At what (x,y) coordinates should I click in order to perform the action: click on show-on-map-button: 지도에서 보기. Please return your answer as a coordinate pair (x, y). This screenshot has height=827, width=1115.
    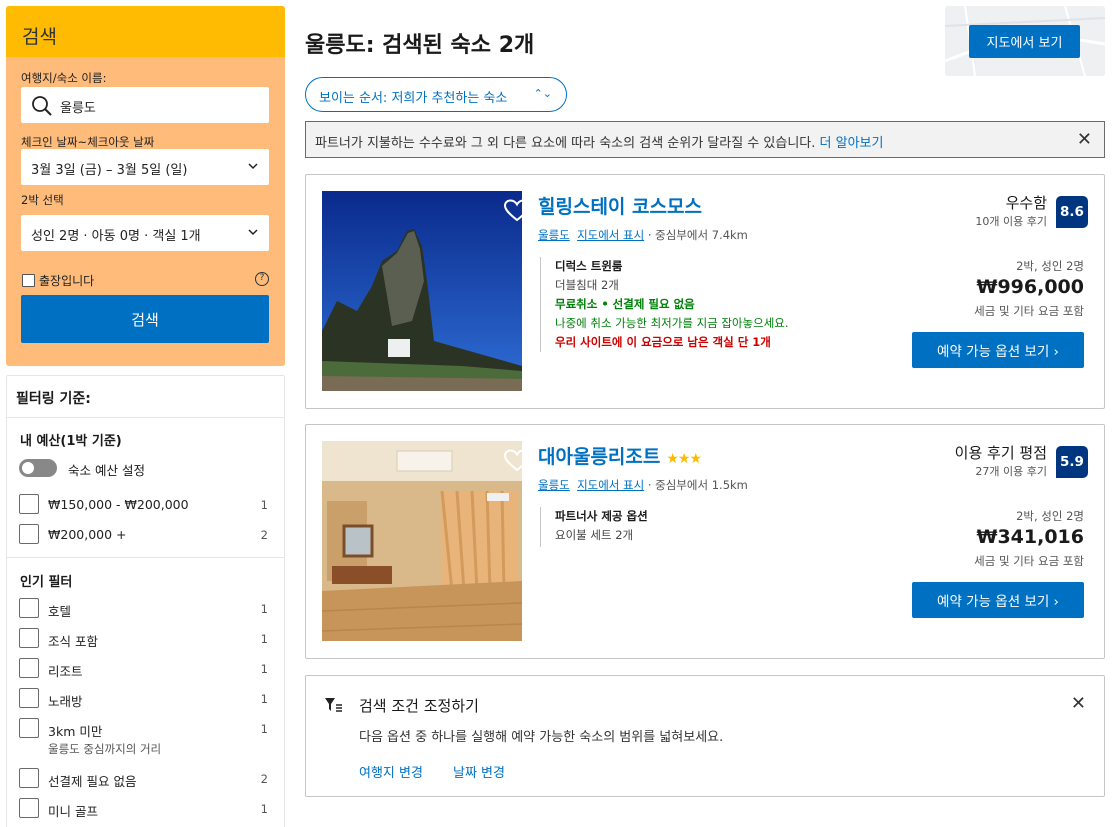
    Looking at the image, I should click on (1024, 41).